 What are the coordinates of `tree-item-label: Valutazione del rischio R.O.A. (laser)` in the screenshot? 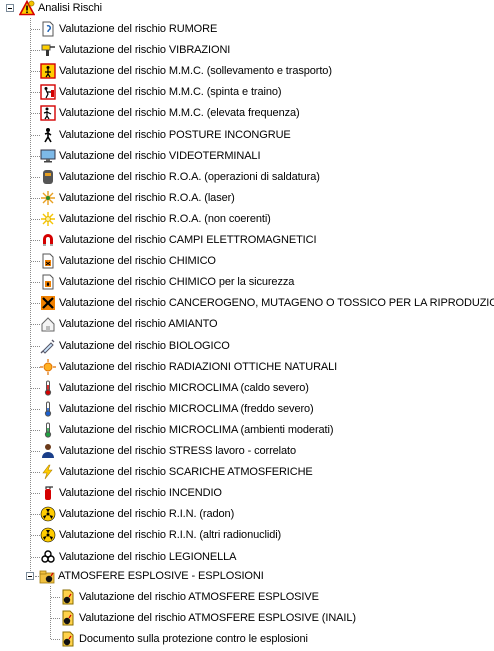 It's located at (147, 197).